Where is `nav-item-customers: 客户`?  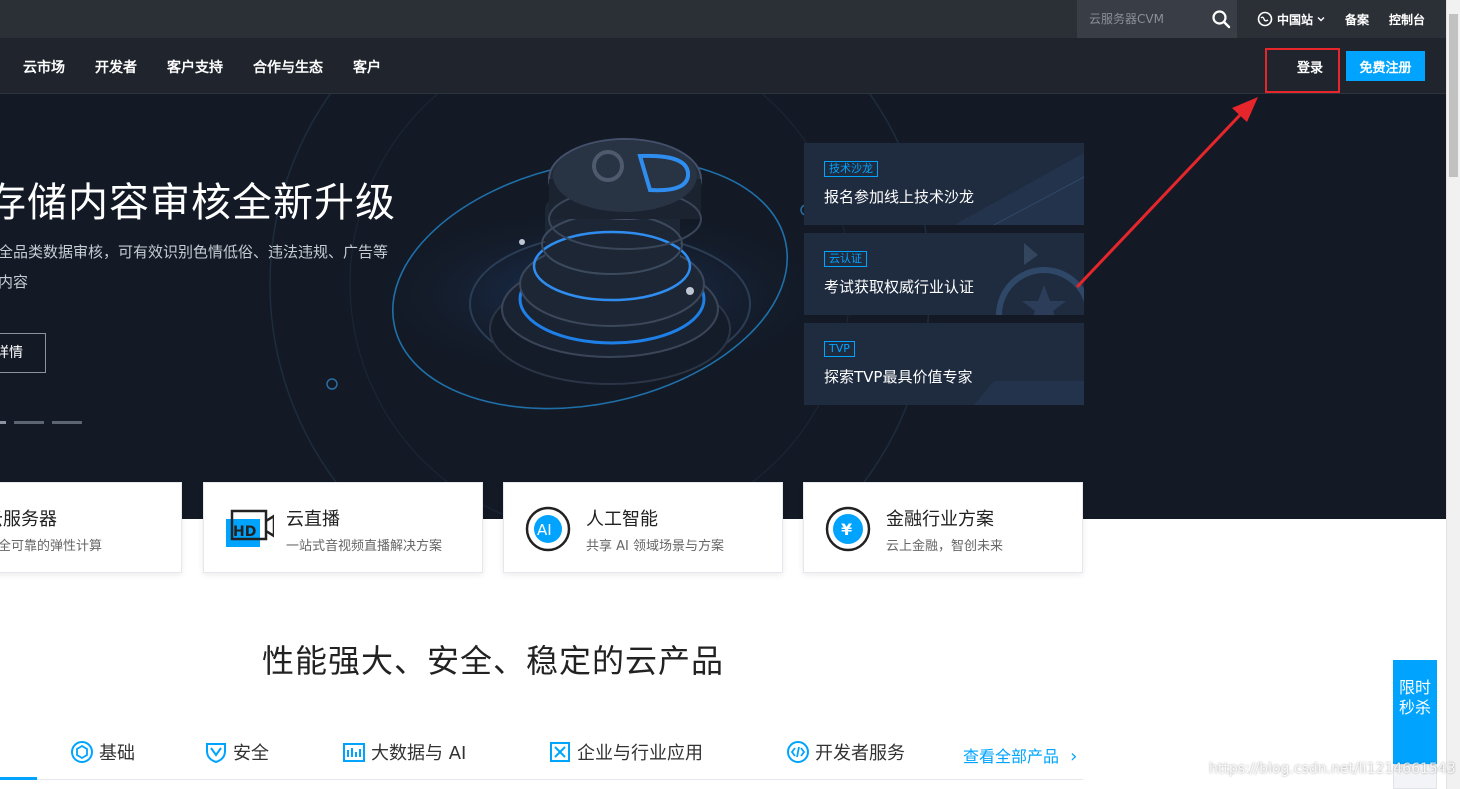 nav-item-customers: 客户 is located at coordinates (367, 67).